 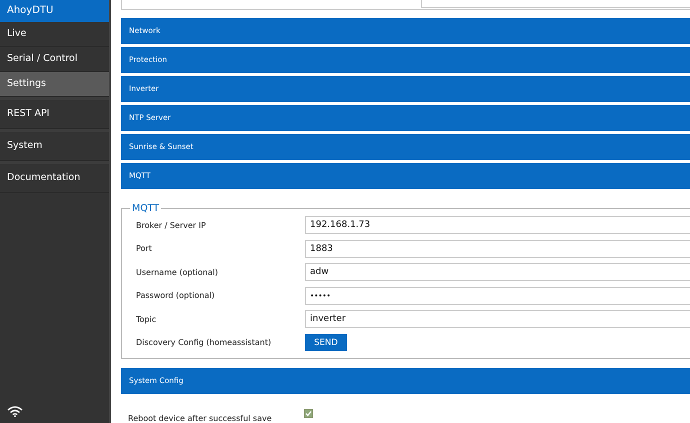 I want to click on brand-title: AhoyDTU, so click(x=54, y=11).